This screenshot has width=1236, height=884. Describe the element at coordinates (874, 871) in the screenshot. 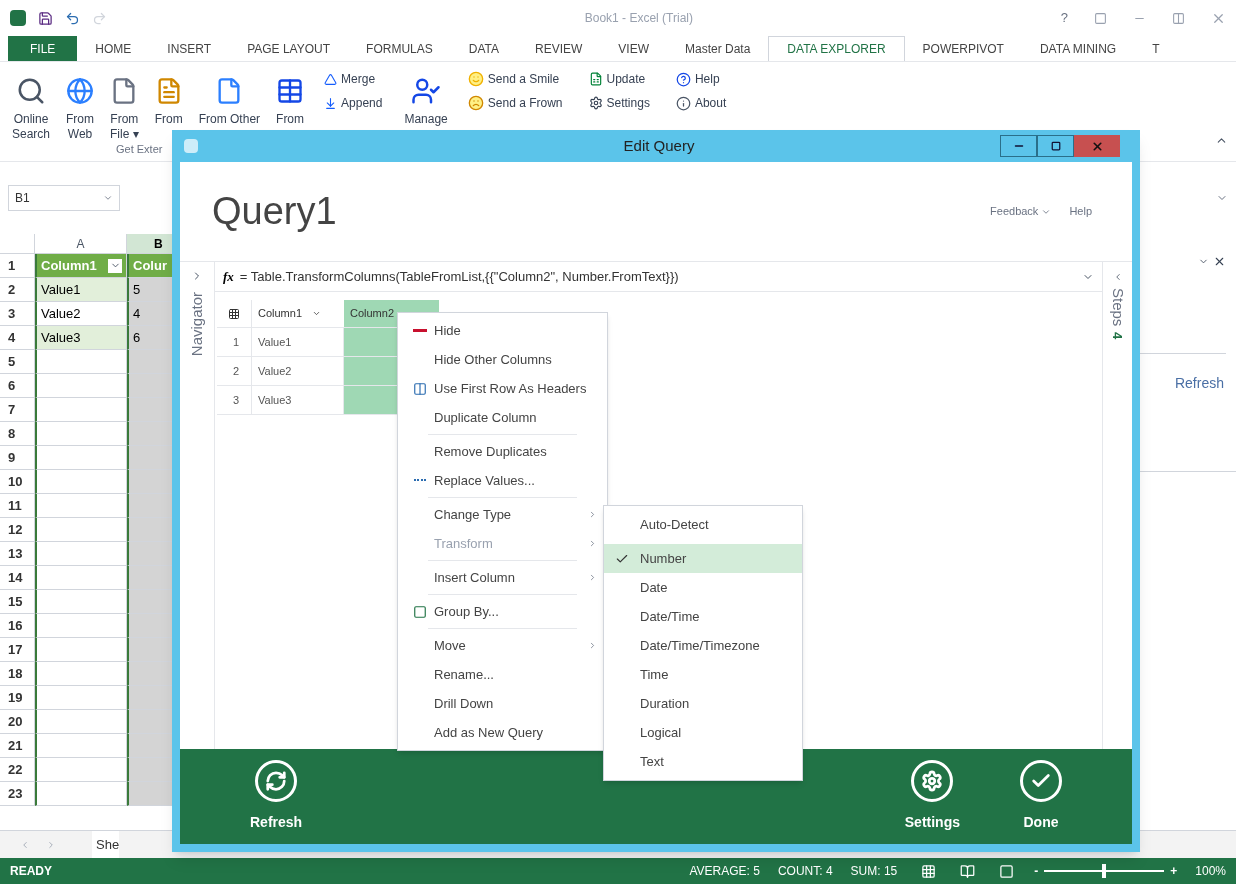

I see `status-stat: SUM: 15` at that location.